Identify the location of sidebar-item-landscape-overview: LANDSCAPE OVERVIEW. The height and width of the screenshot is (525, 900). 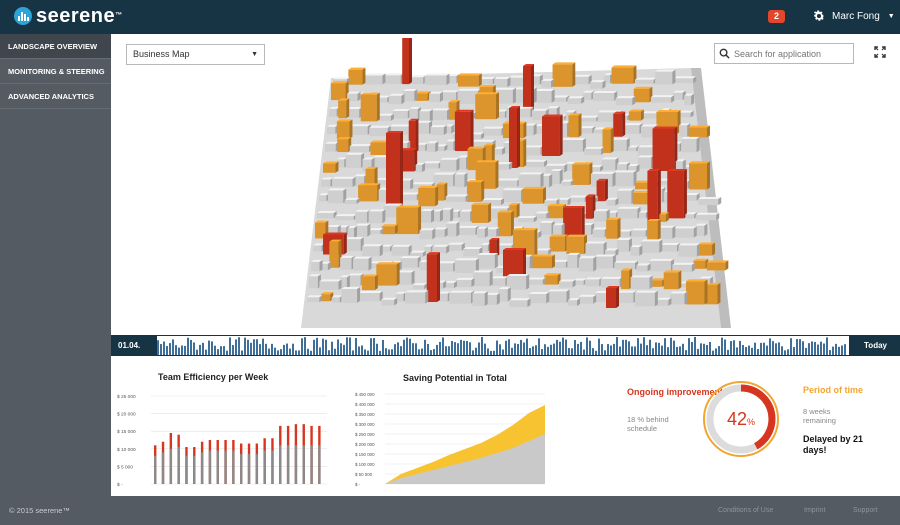
(55, 46).